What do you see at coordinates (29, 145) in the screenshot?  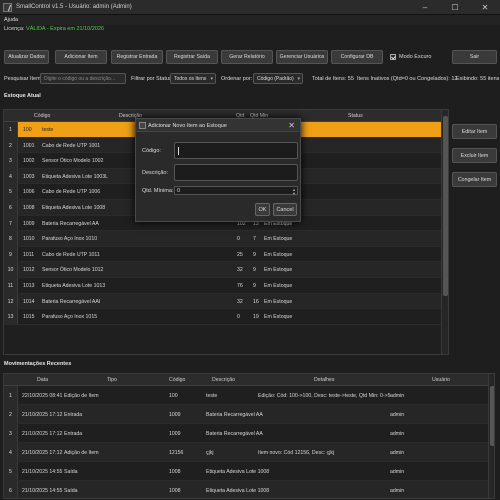 I see `stock-cell-code: 1001` at bounding box center [29, 145].